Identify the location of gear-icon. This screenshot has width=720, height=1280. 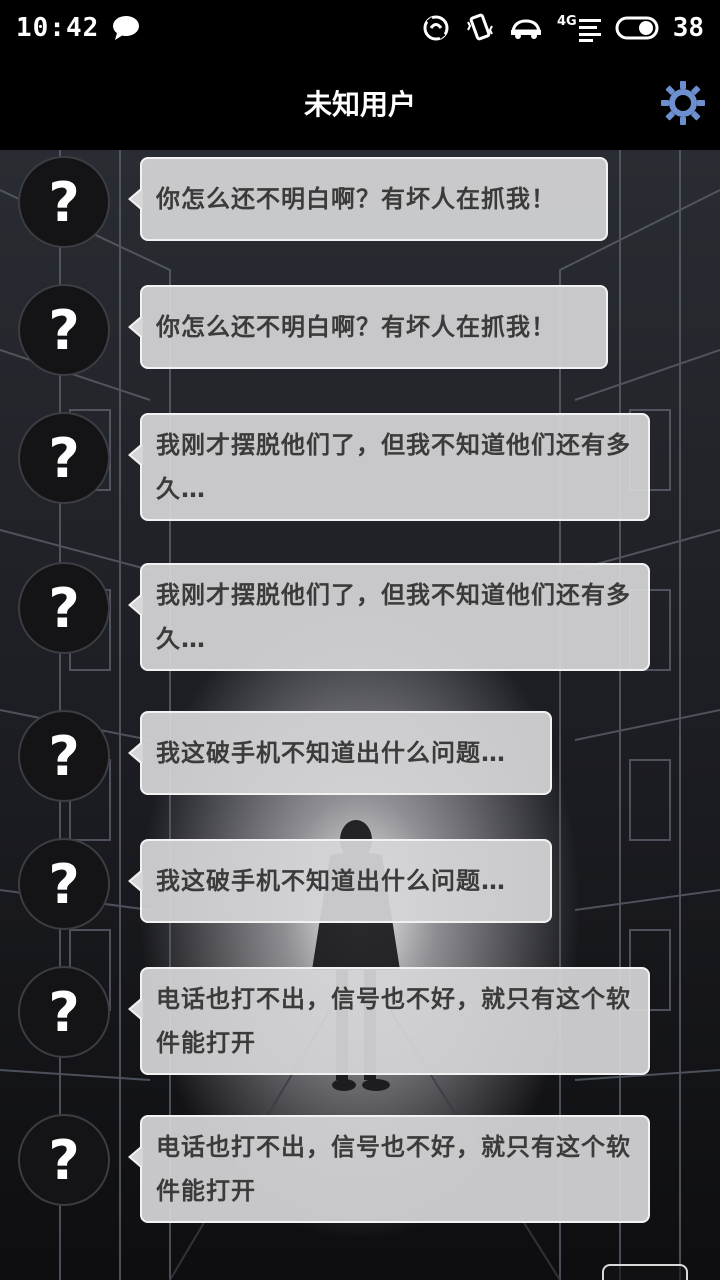
(683, 103).